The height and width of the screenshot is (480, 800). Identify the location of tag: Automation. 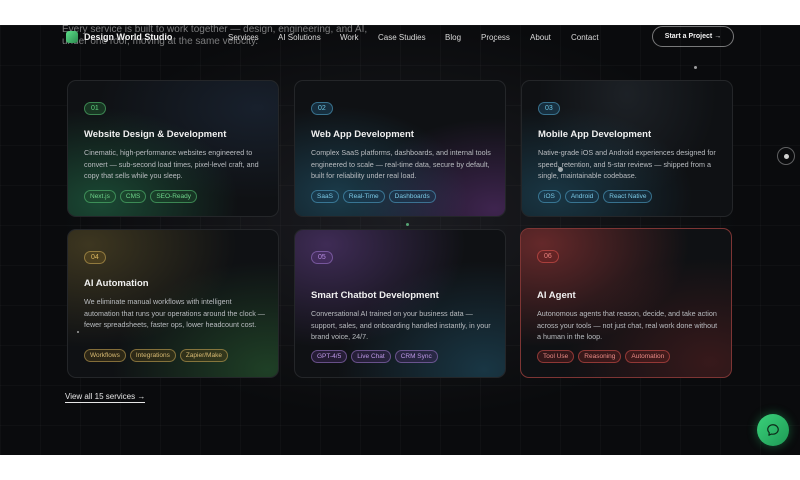
(648, 356).